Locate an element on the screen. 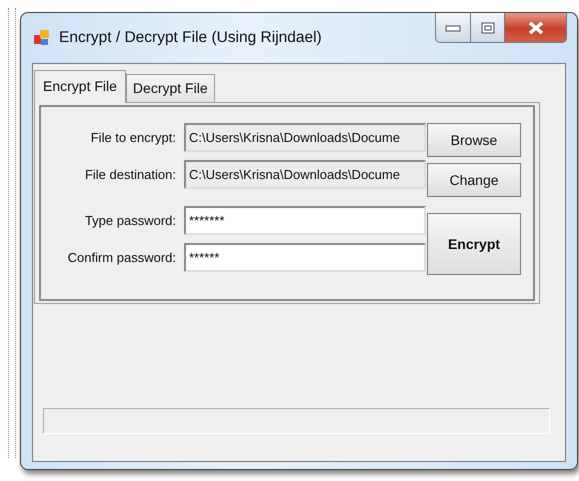  action-button: Change is located at coordinates (474, 180).